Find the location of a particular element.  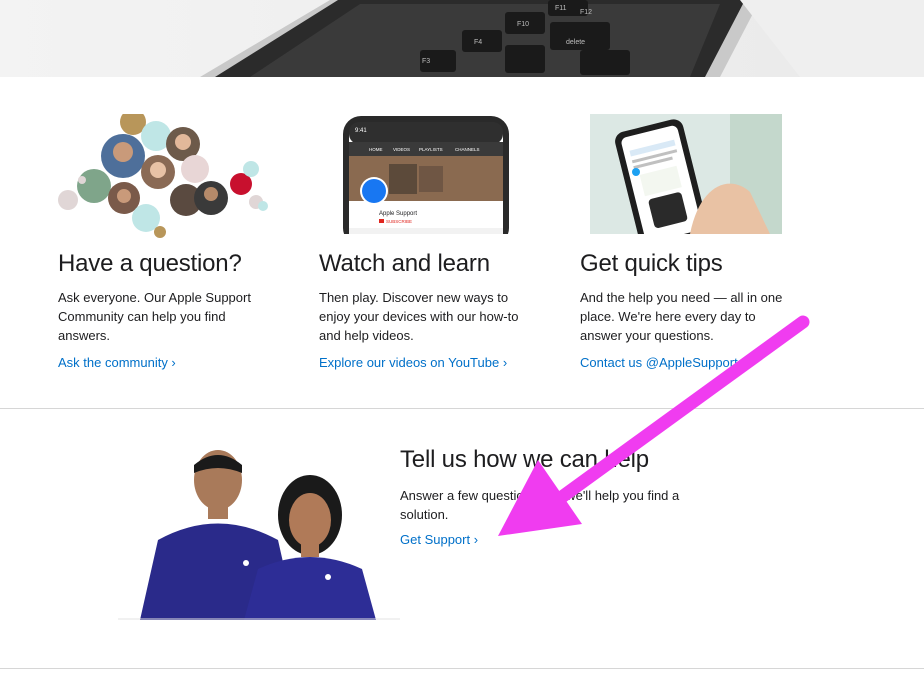

key-f10-label: F10 is located at coordinates (523, 24).